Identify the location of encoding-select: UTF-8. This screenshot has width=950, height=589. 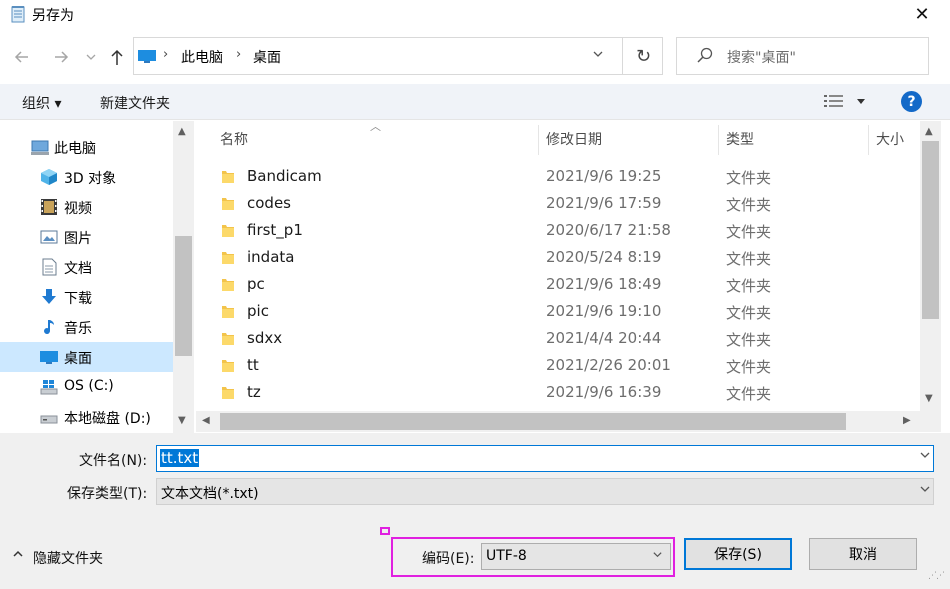
(576, 556).